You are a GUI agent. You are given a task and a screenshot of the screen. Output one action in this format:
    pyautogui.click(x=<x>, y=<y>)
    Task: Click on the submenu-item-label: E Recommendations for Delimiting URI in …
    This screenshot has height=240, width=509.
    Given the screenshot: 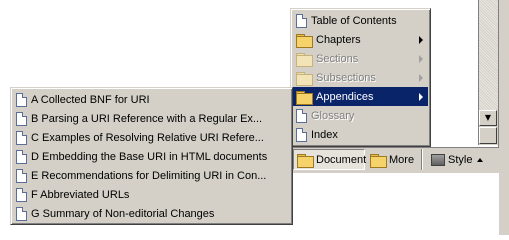 What is the action you would take?
    pyautogui.click(x=149, y=175)
    